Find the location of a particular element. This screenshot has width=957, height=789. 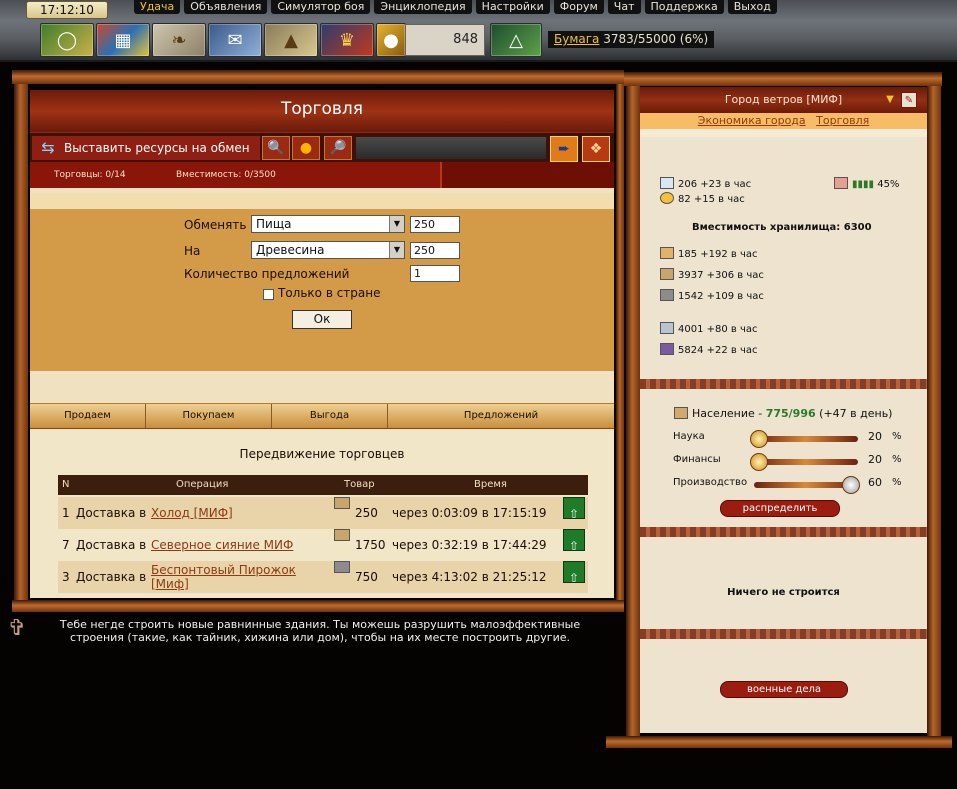

production-slider is located at coordinates (807, 485).